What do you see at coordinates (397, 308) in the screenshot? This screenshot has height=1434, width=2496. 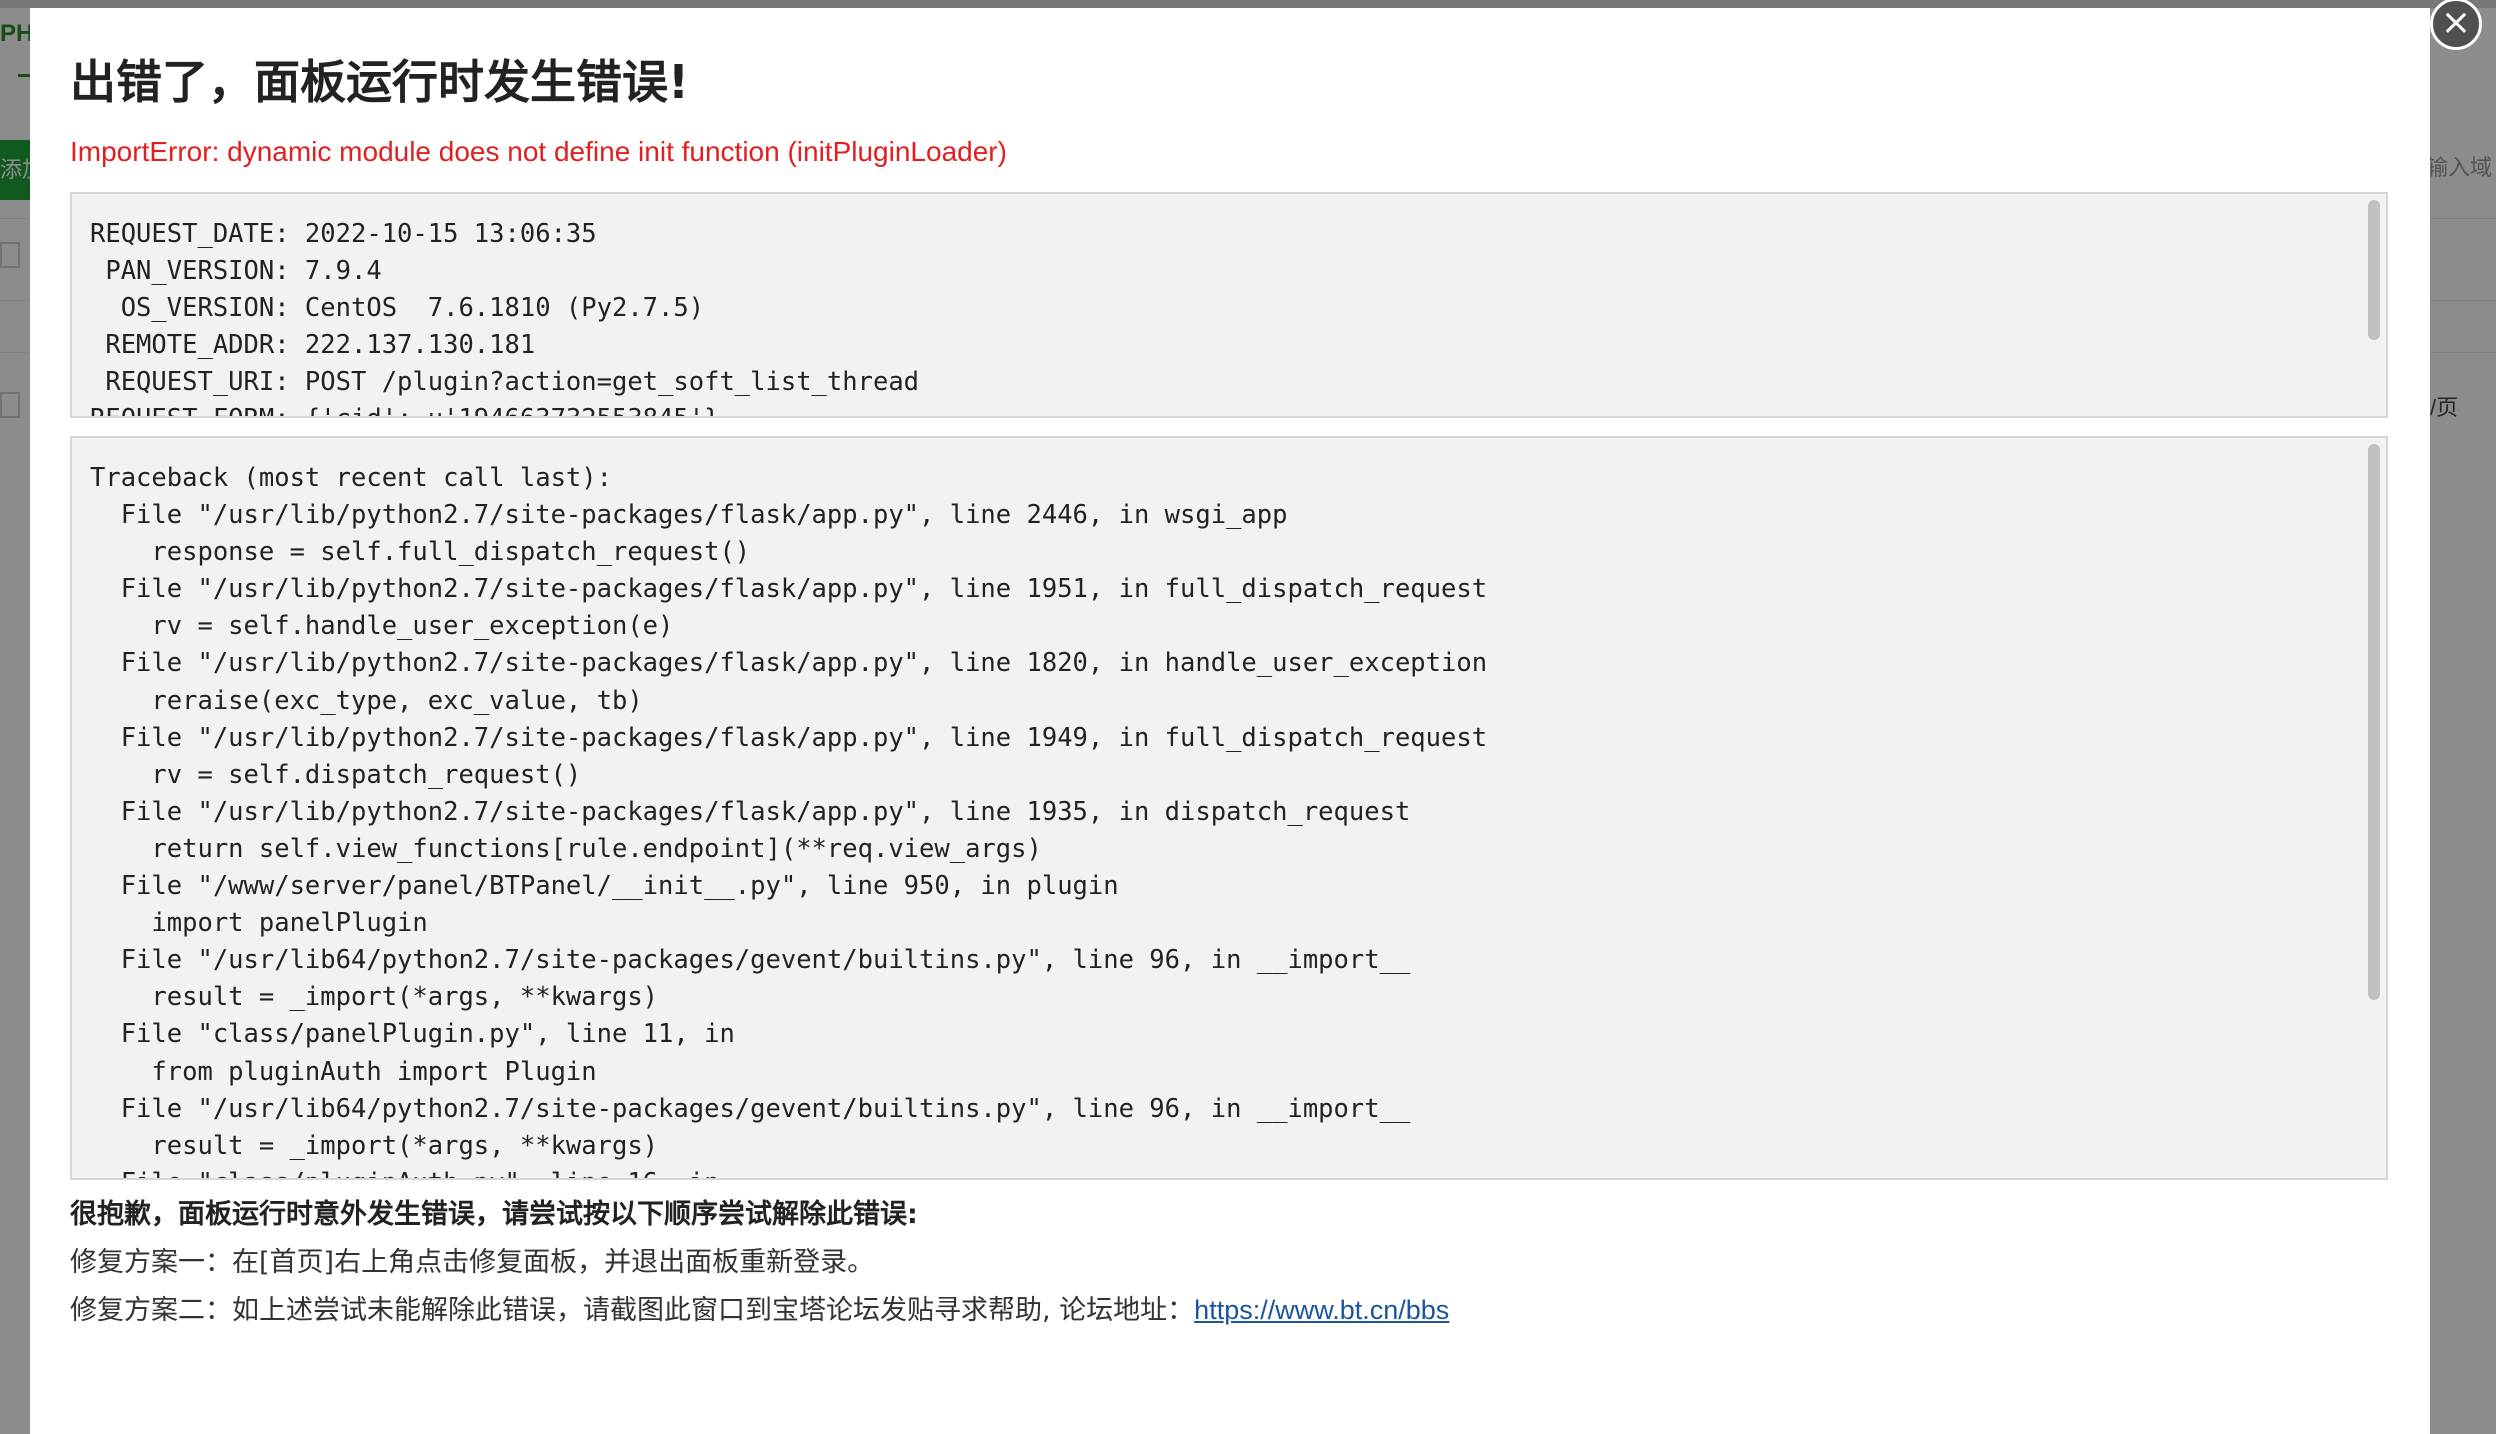 I see `code-line: OS_VERSION: CentOS 7.6.1810 (Py2.7.5)` at bounding box center [397, 308].